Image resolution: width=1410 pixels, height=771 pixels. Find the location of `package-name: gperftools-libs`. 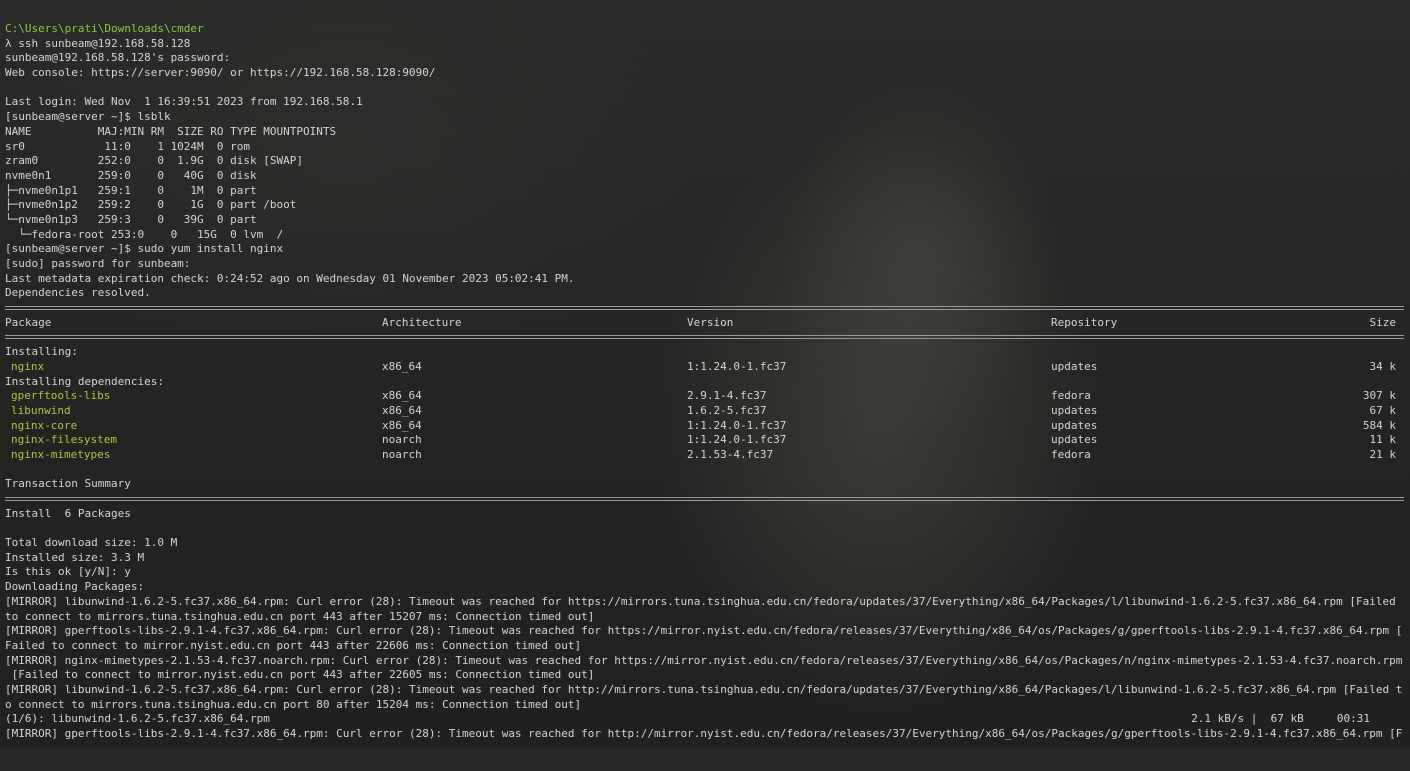

package-name: gperftools-libs is located at coordinates (61, 396).